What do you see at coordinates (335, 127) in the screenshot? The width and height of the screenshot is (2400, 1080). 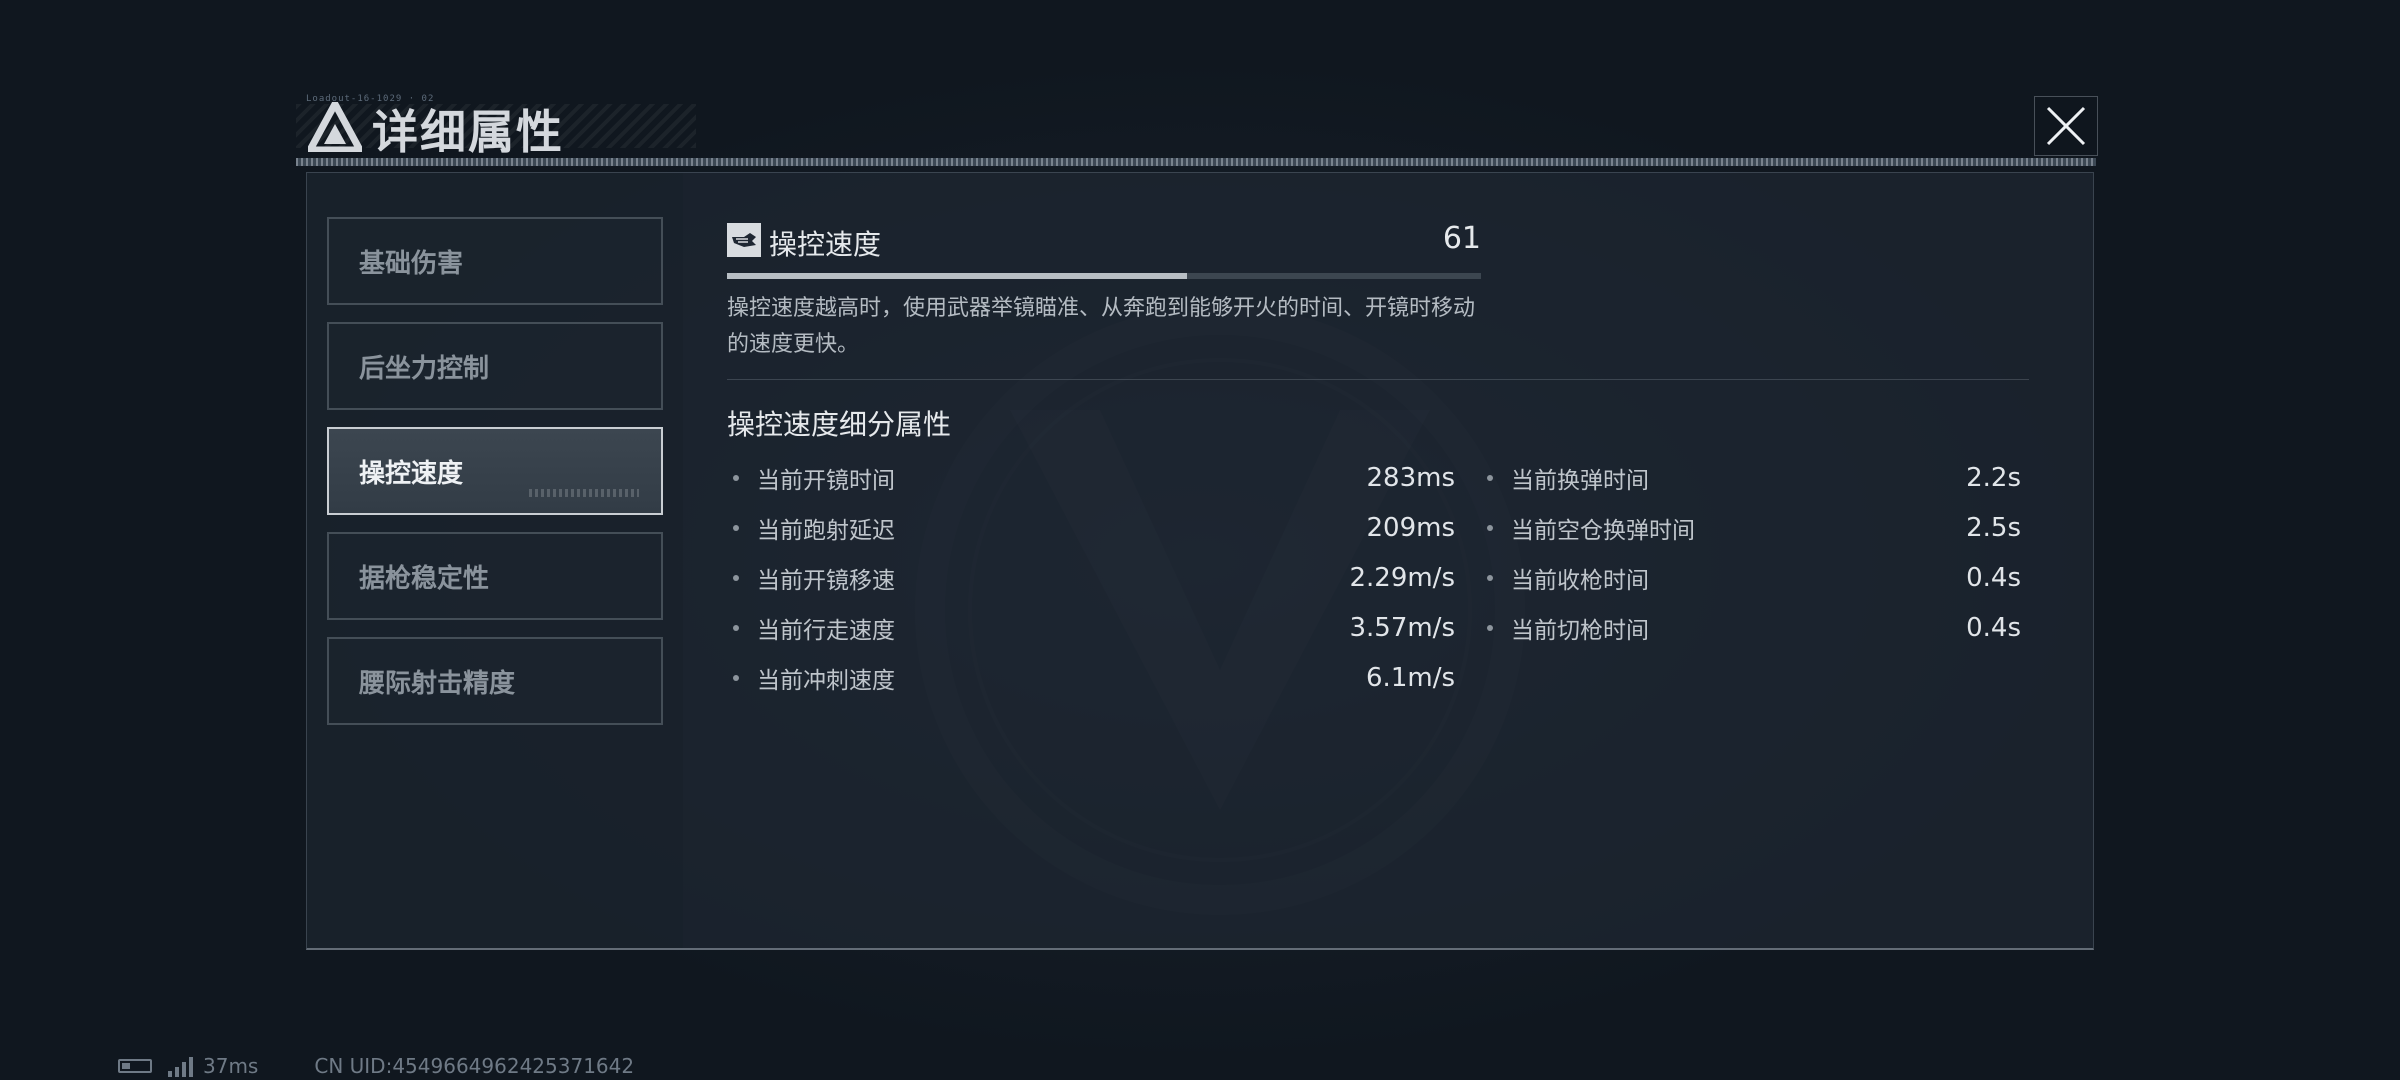 I see `triangle-logo-icon` at bounding box center [335, 127].